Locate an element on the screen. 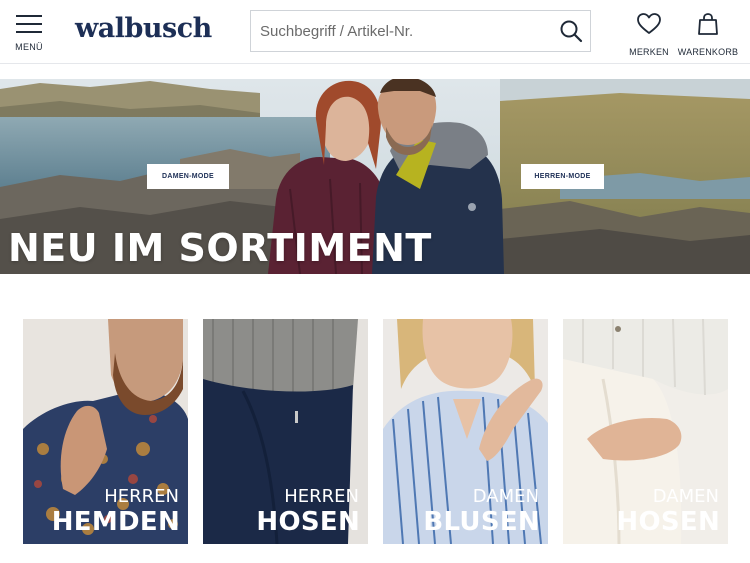  herren-mode-button: HERREN-MODE is located at coordinates (562, 176).